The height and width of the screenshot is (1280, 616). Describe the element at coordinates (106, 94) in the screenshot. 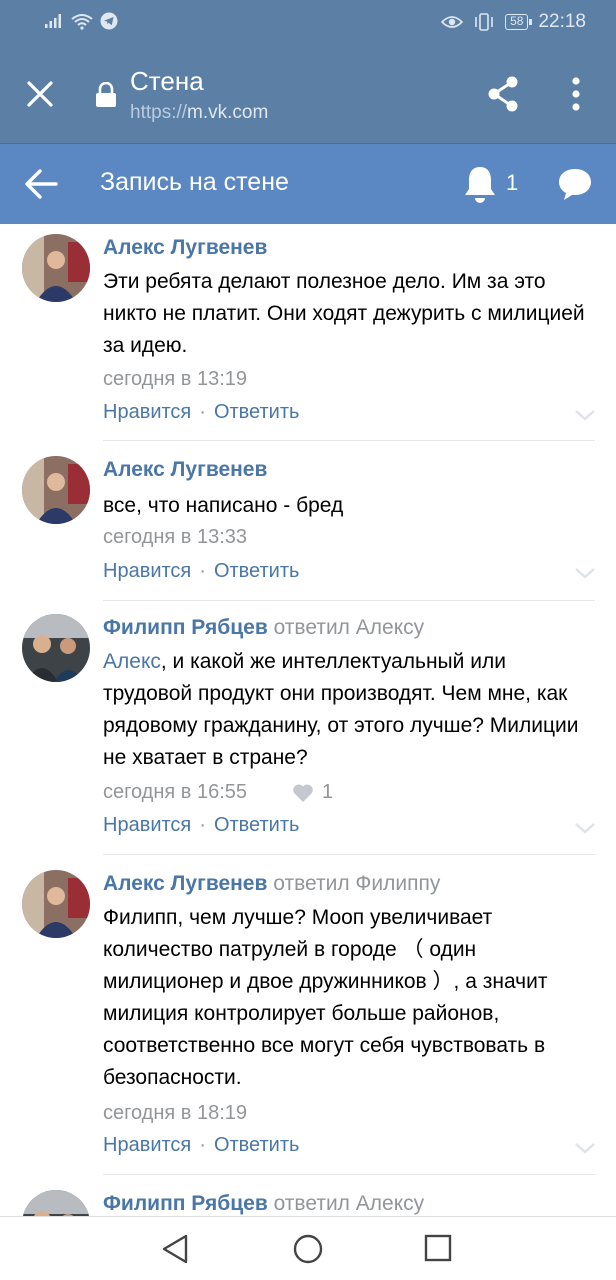

I see `lock-icon` at that location.